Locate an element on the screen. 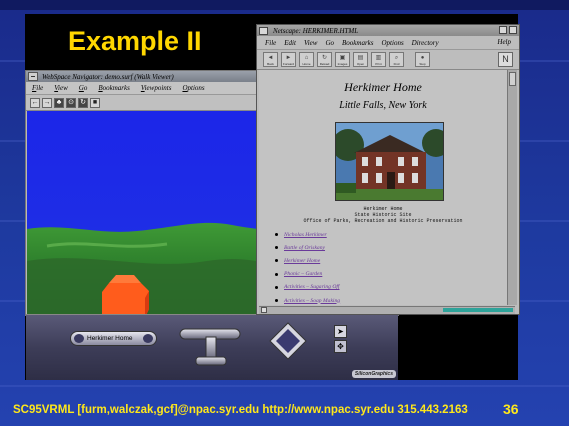 Image resolution: width=569 pixels, height=426 pixels. back-arrow-icon: ← is located at coordinates (35, 102).